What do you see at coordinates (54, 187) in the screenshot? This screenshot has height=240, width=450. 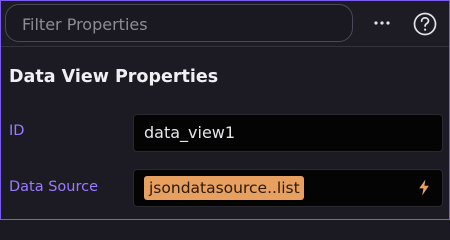 I see `property-label-data-source: Data Source` at bounding box center [54, 187].